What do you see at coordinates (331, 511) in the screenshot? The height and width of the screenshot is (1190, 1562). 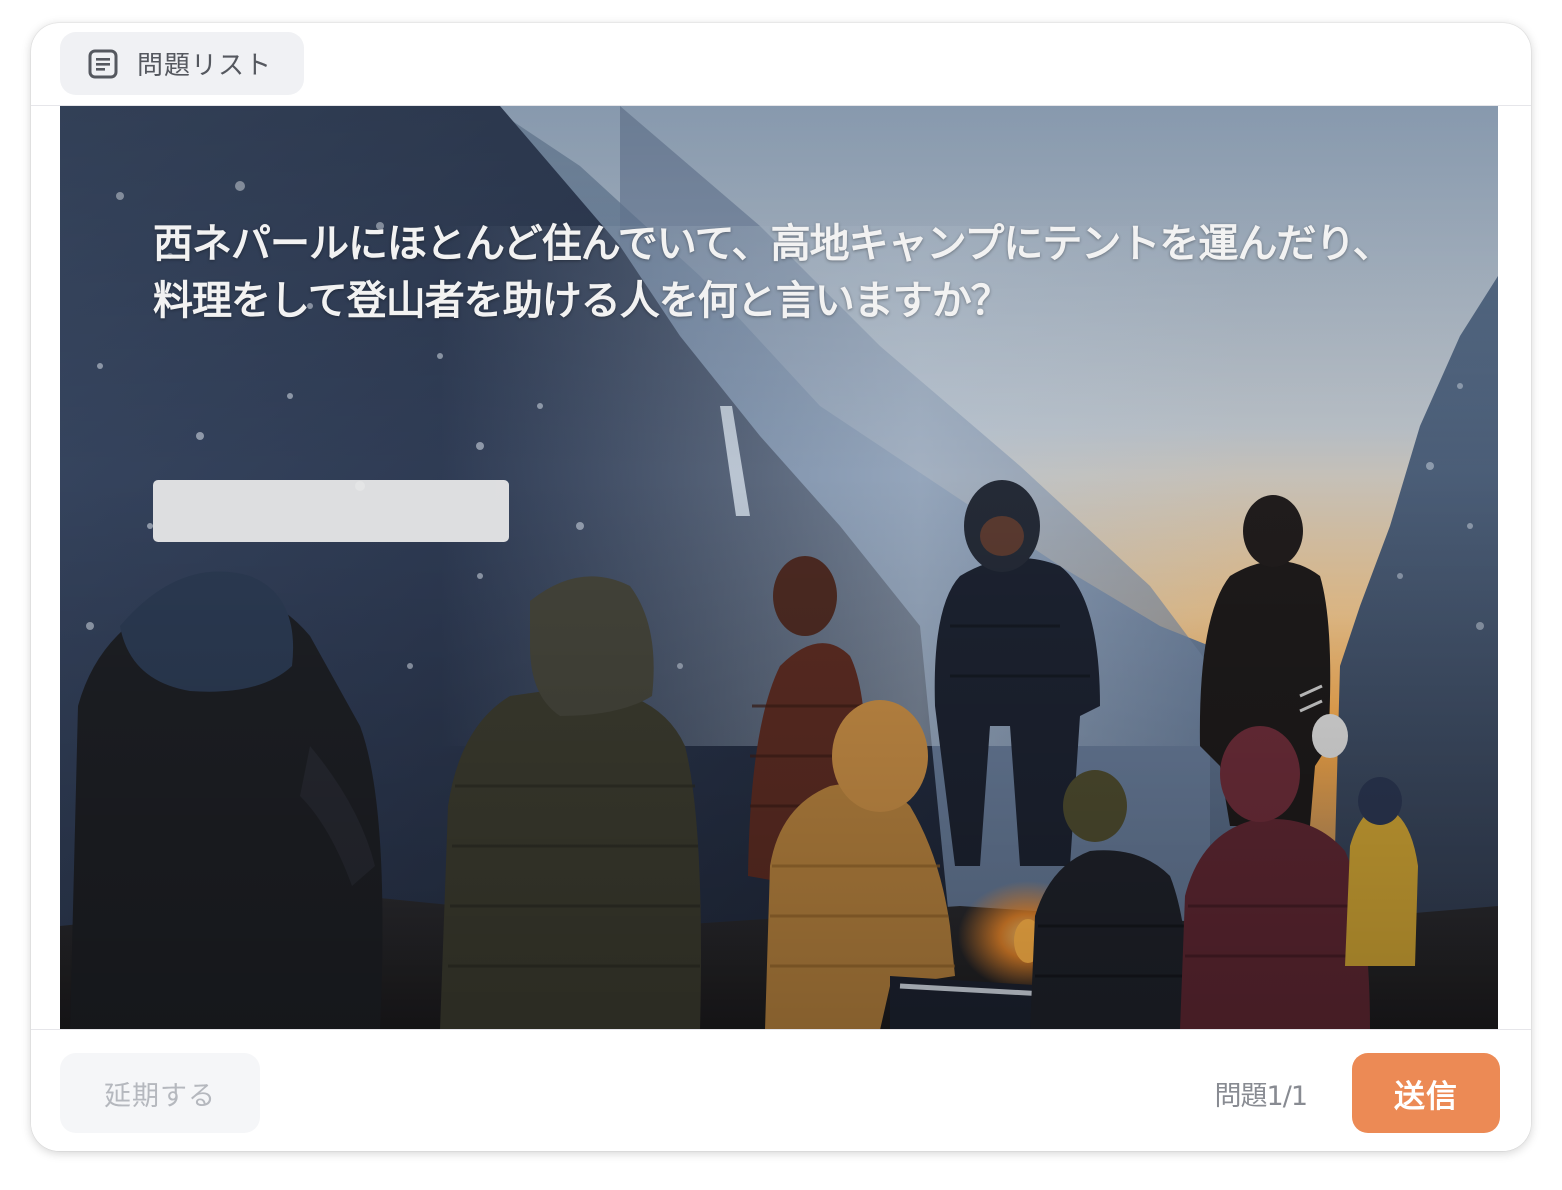 I see `answer-input` at bounding box center [331, 511].